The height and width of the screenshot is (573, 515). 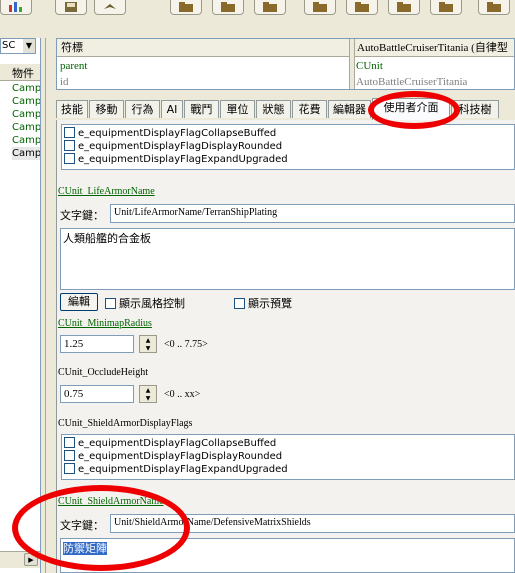 I want to click on minimap-radius-spinner: ▲ ▼, so click(x=148, y=344).